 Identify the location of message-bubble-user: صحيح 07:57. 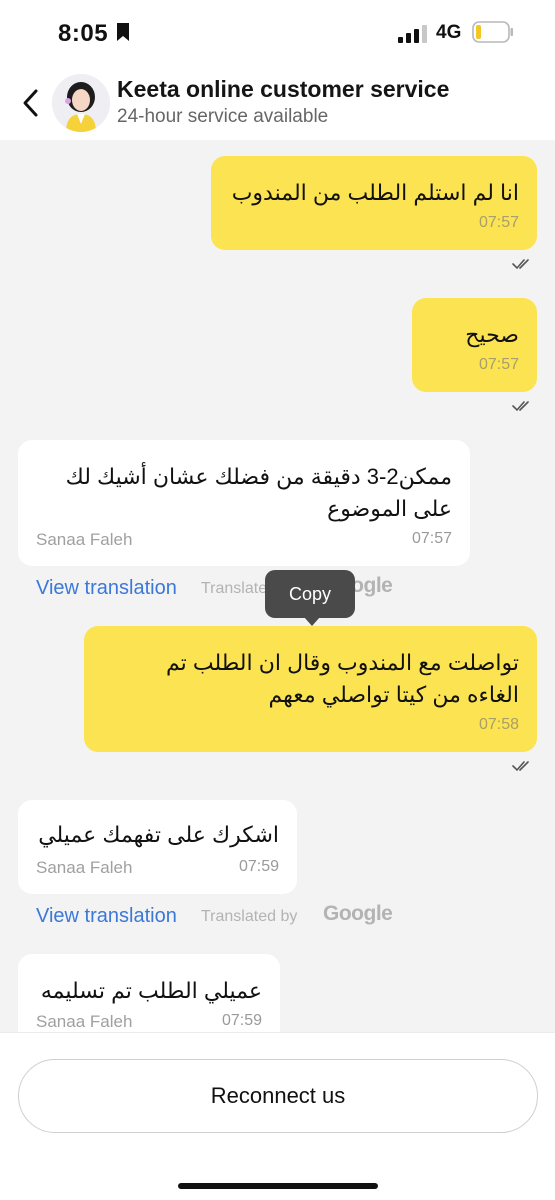
(474, 345).